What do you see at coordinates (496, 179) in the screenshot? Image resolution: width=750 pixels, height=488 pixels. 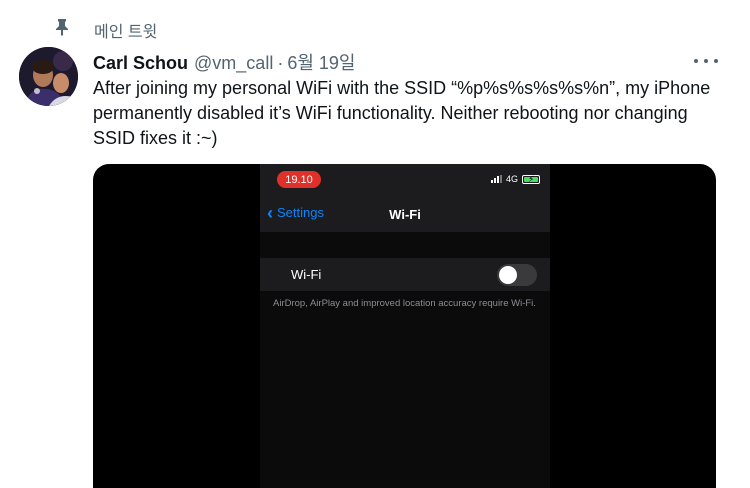 I see `signal-icon` at bounding box center [496, 179].